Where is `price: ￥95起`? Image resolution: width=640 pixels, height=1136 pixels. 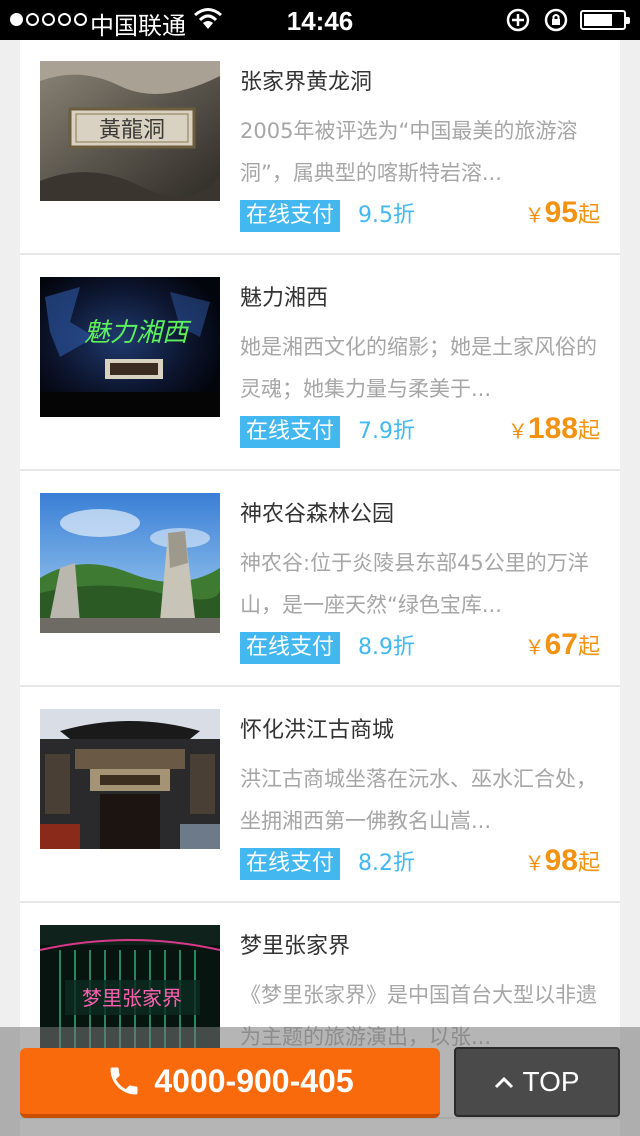
price: ￥95起 is located at coordinates (562, 213).